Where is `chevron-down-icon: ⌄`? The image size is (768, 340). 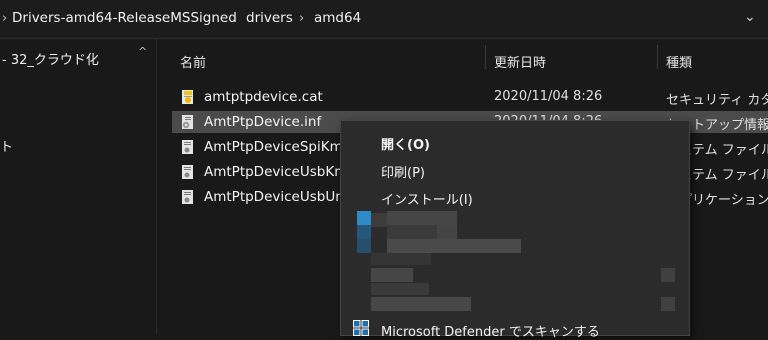 chevron-down-icon: ⌄ is located at coordinates (750, 17).